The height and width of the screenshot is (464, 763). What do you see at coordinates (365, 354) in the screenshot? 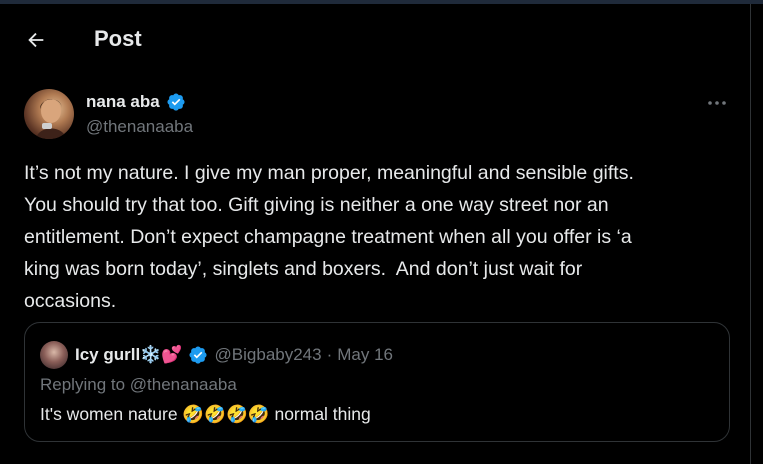
I see `quoted-post-date: May 16` at bounding box center [365, 354].